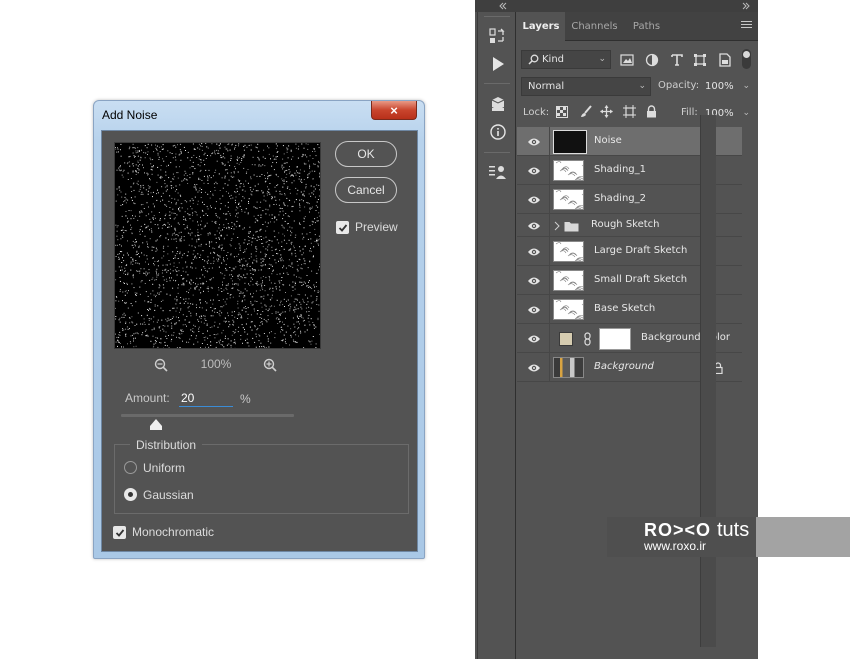  What do you see at coordinates (147, 398) in the screenshot?
I see `amount-label: Amount:` at bounding box center [147, 398].